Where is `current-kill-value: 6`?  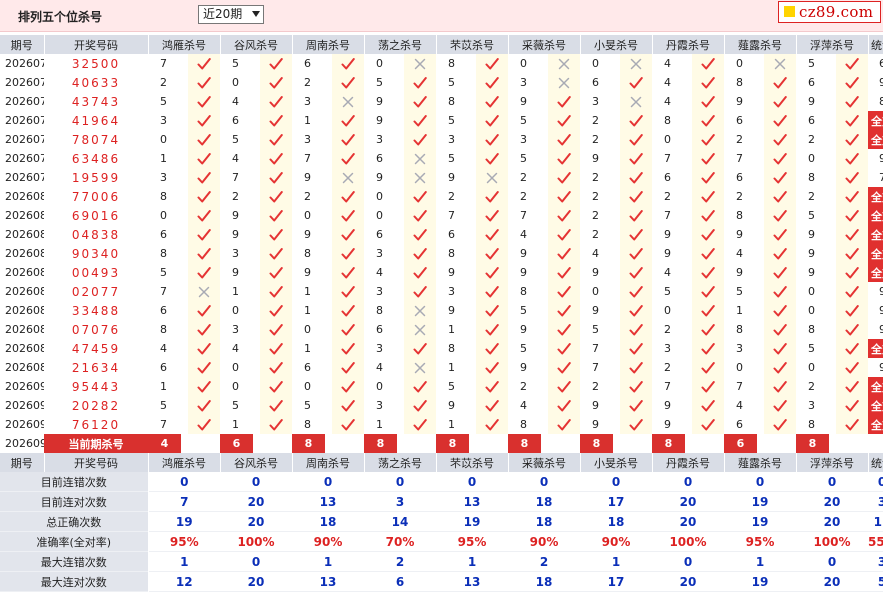 current-kill-value: 6 is located at coordinates (740, 443).